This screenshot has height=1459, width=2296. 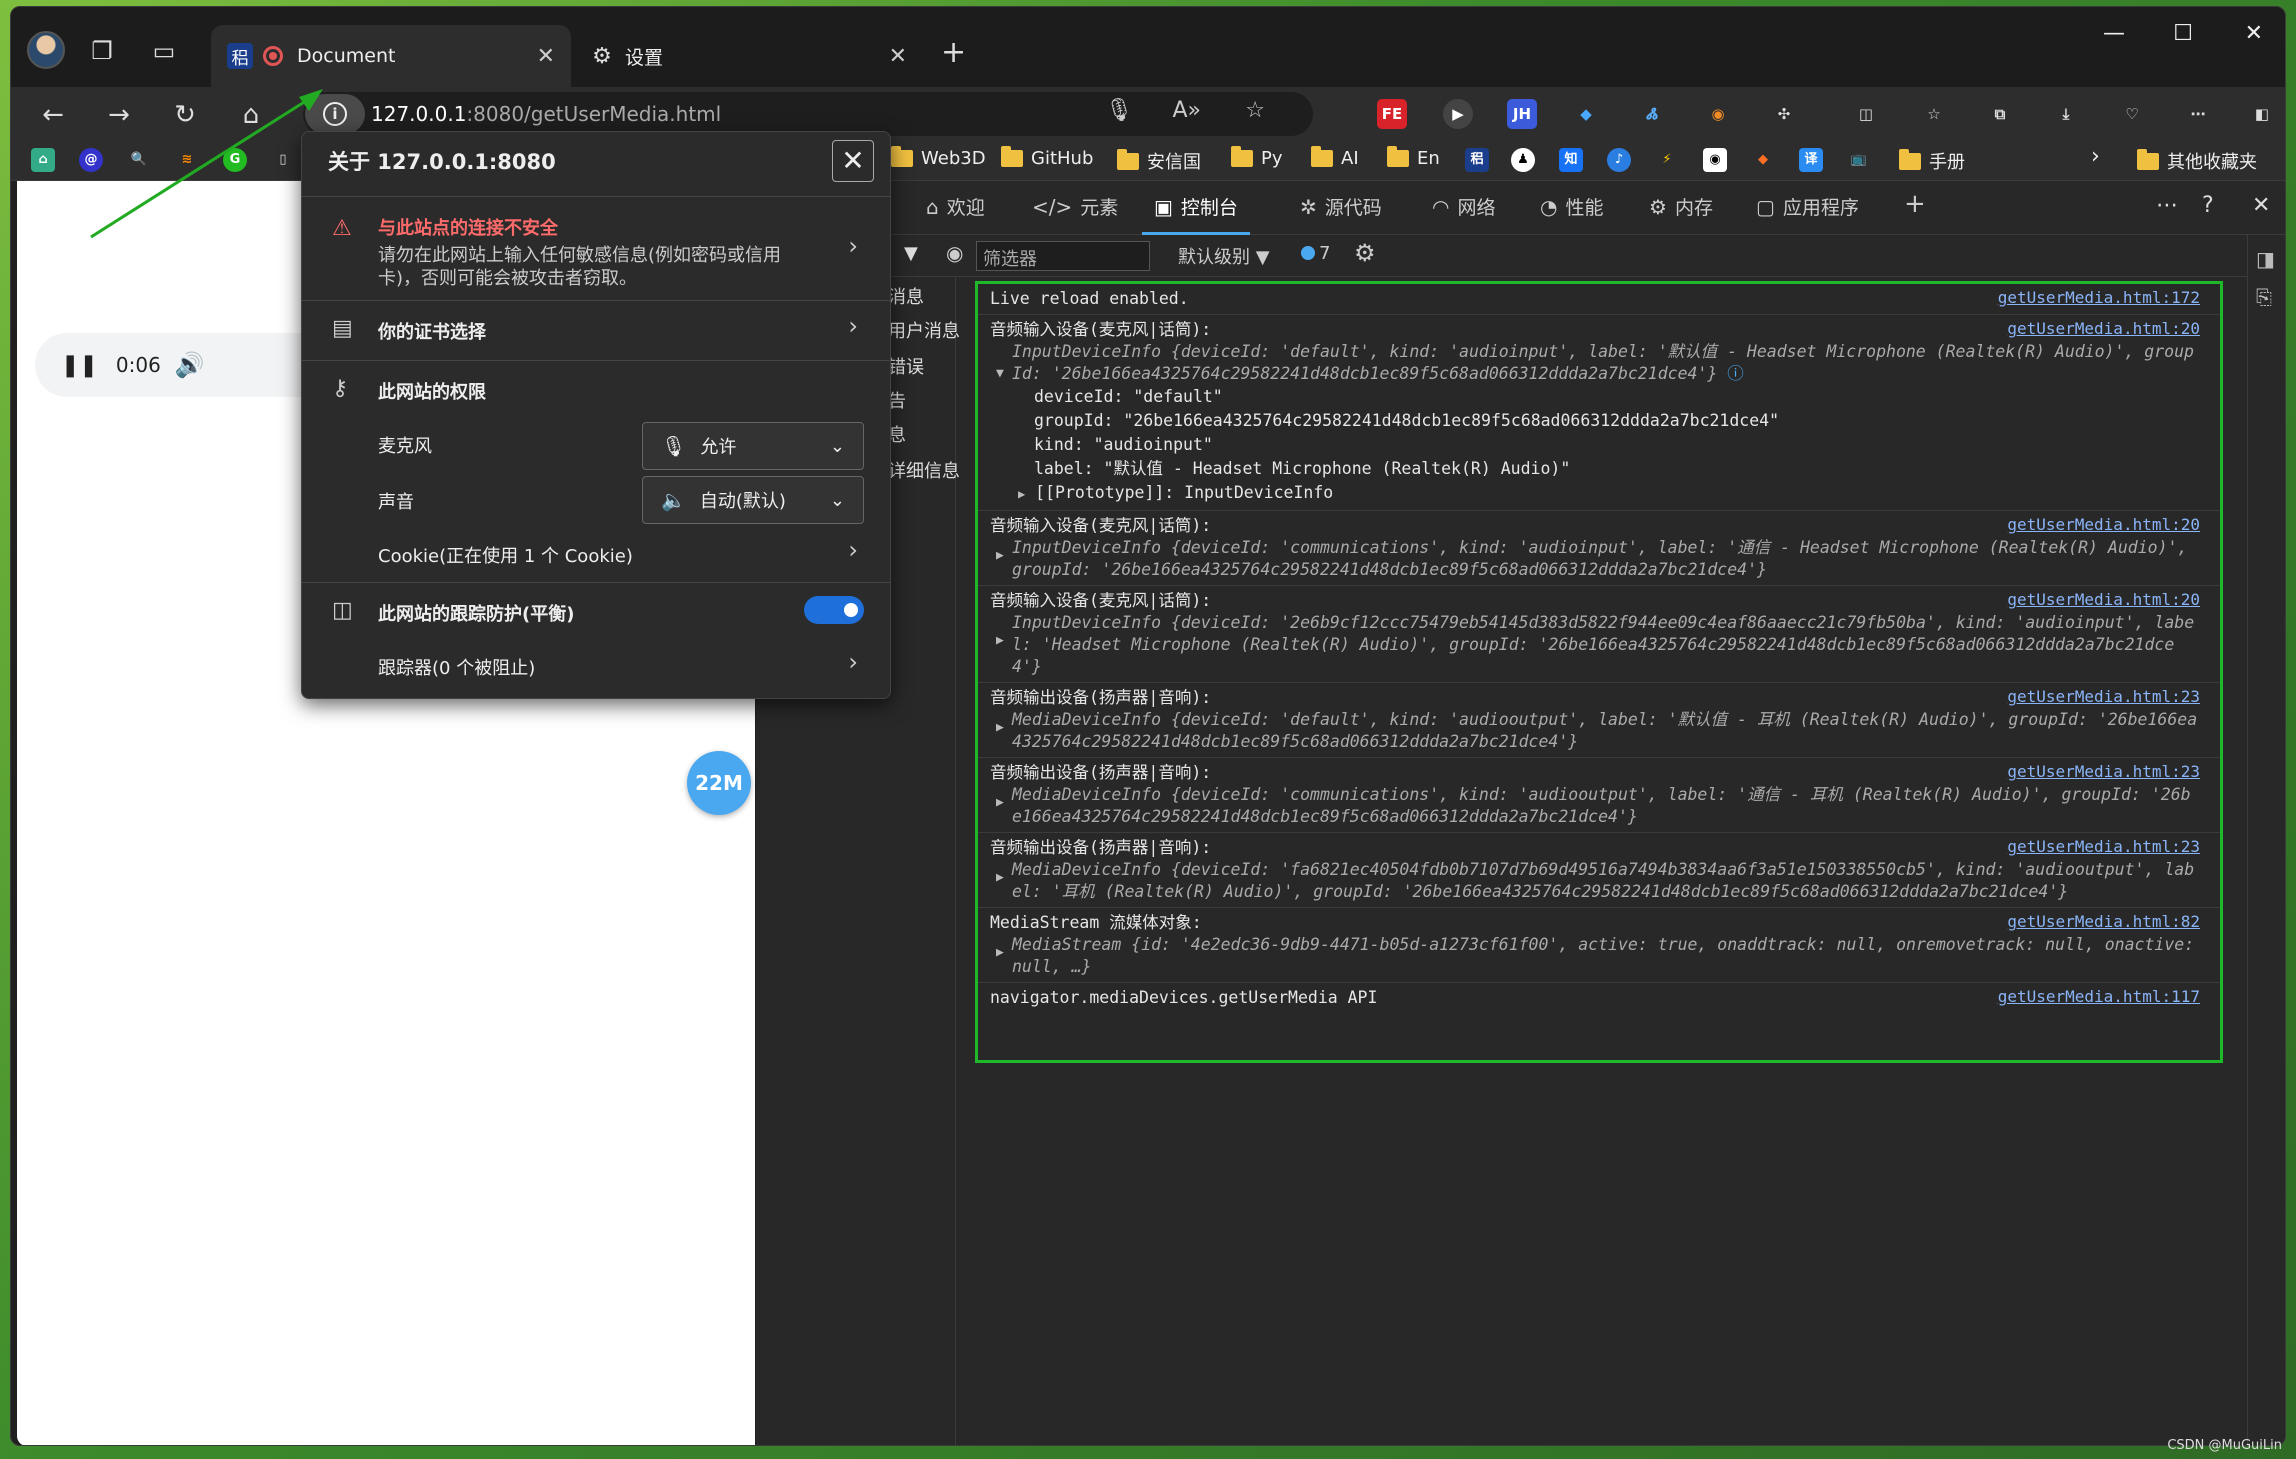 I want to click on extensions-icon: ✣, so click(x=1784, y=114).